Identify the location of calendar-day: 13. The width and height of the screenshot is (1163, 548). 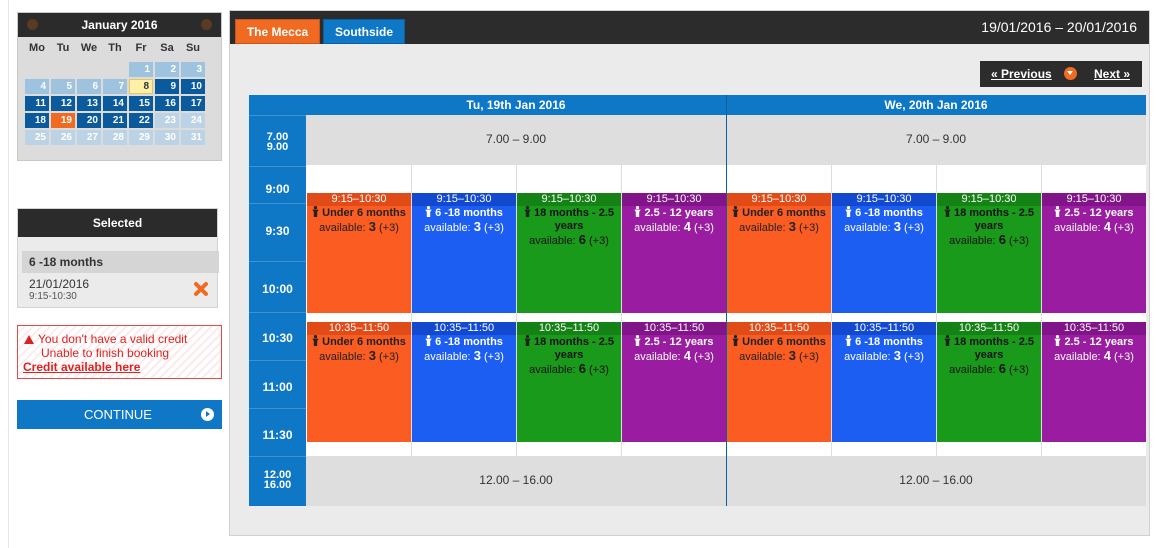
(89, 103).